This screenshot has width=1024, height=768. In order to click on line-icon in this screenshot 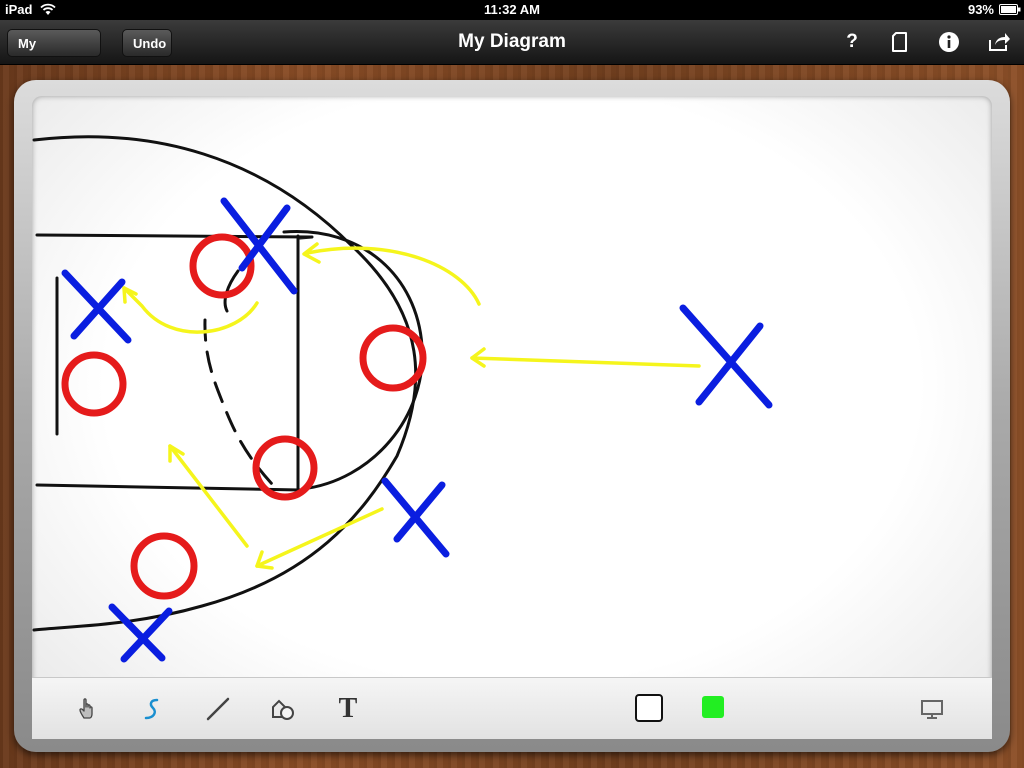, I will do `click(218, 709)`.